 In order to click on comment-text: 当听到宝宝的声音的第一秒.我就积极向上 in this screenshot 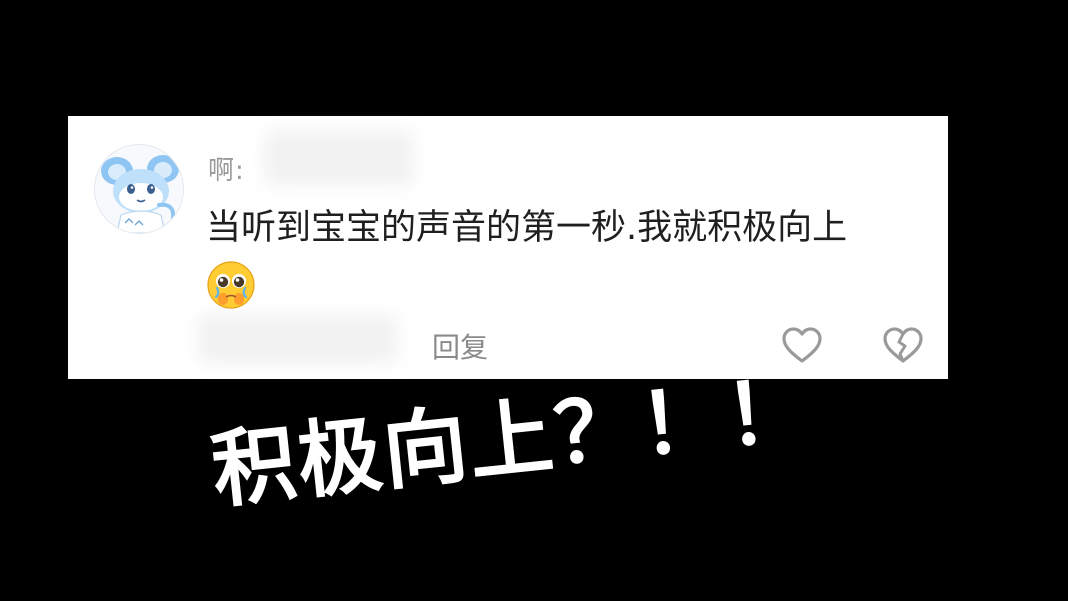, I will do `click(527, 228)`.